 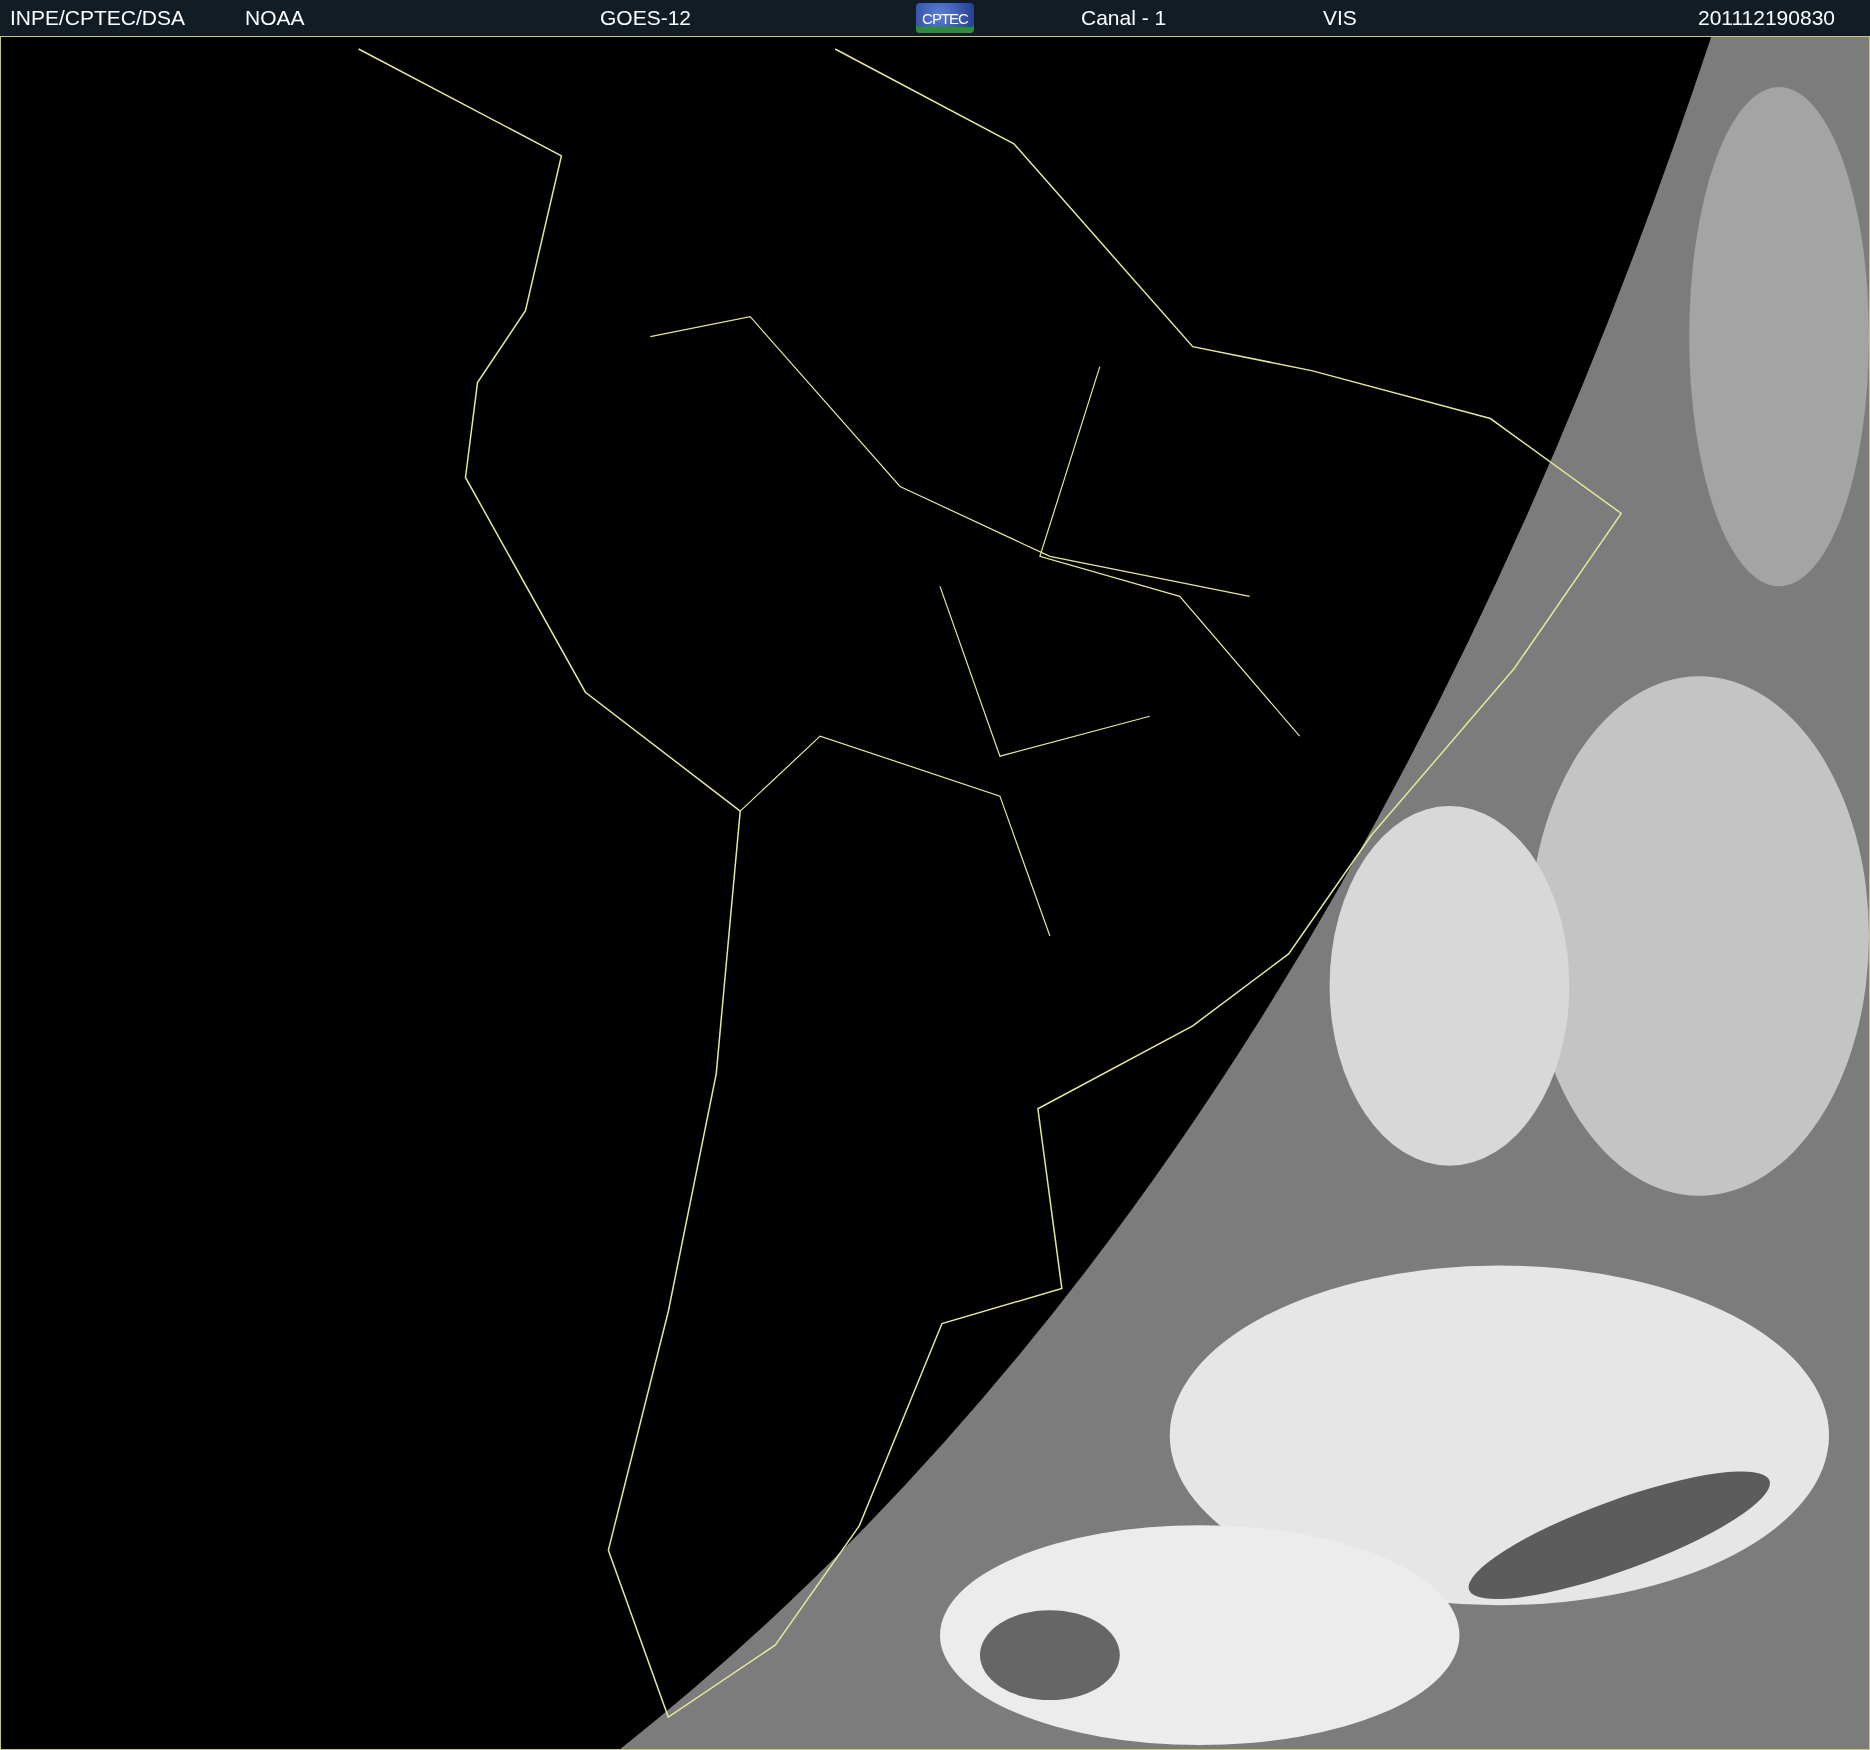 What do you see at coordinates (646, 18) in the screenshot?
I see `satellite-label: GOES-12` at bounding box center [646, 18].